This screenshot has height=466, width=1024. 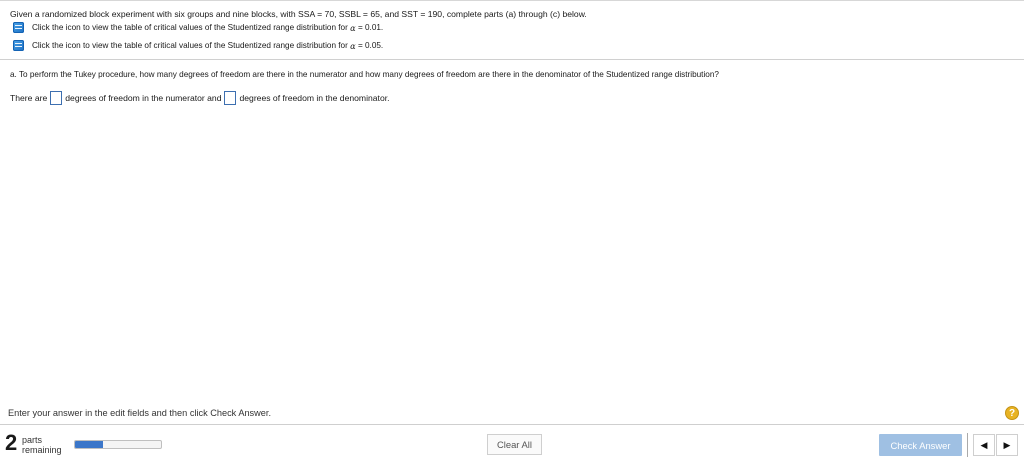 What do you see at coordinates (1007, 445) in the screenshot?
I see `next-arrow-icon: ▶` at bounding box center [1007, 445].